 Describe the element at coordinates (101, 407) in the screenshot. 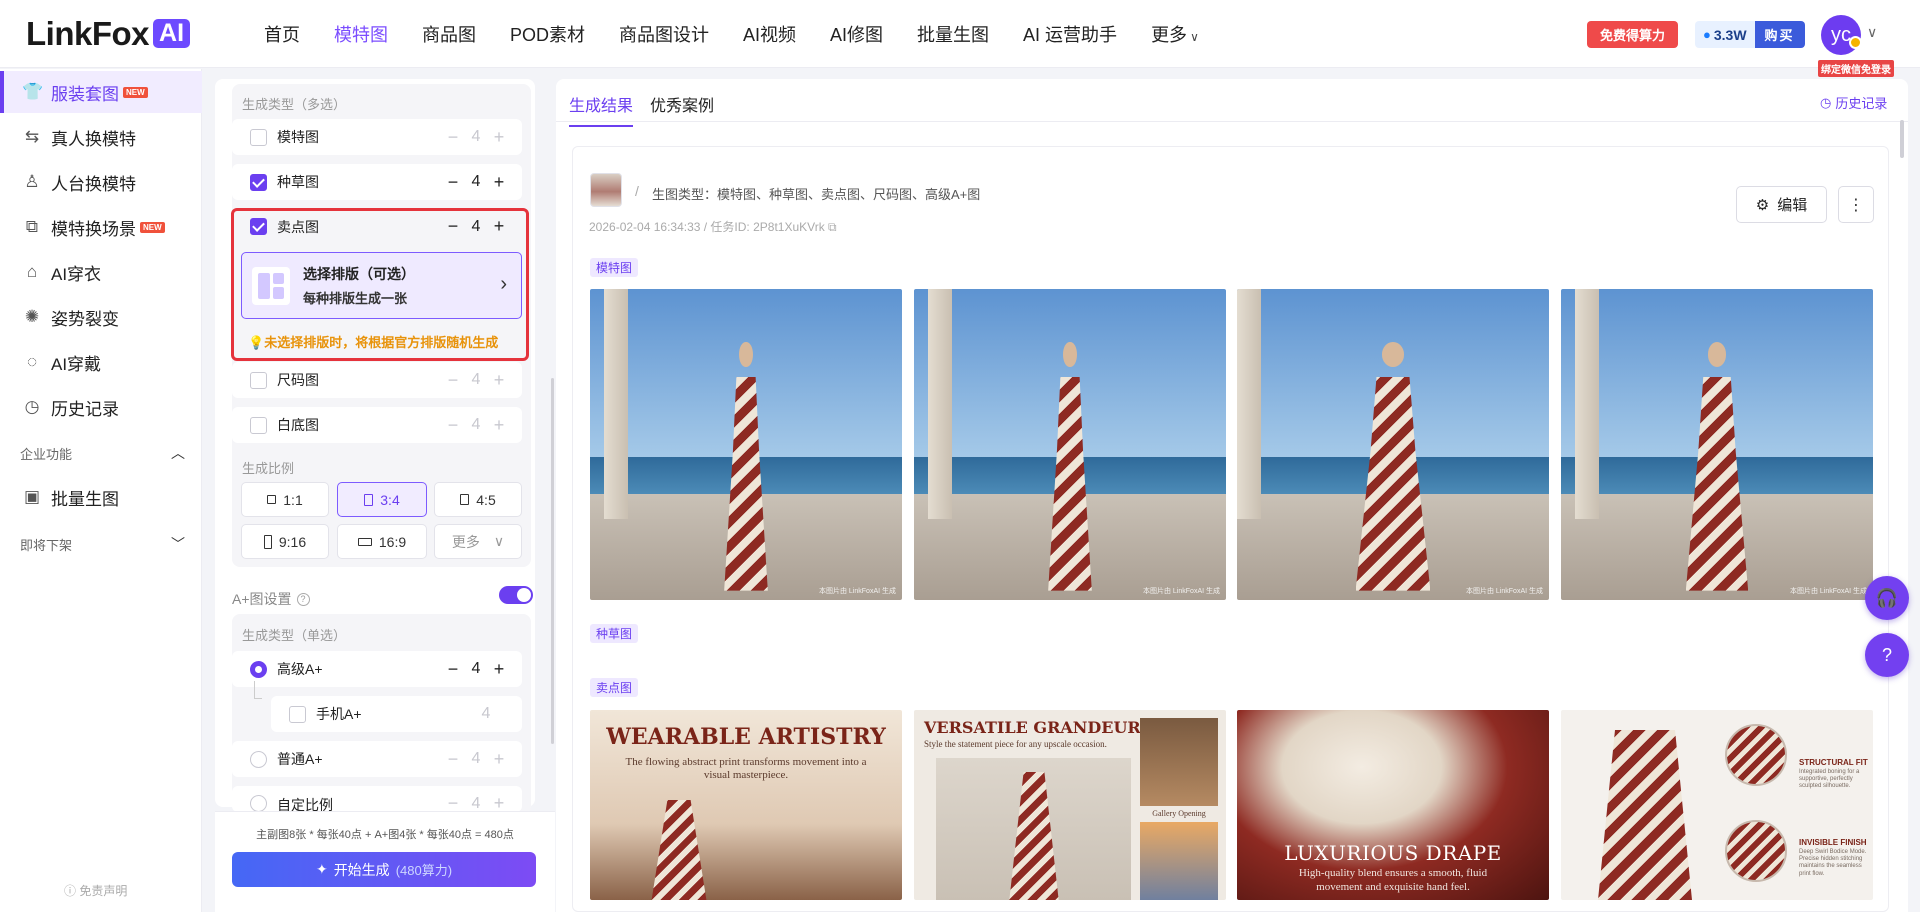

I see `sidebar-item-history: ◷ 历史记录` at that location.